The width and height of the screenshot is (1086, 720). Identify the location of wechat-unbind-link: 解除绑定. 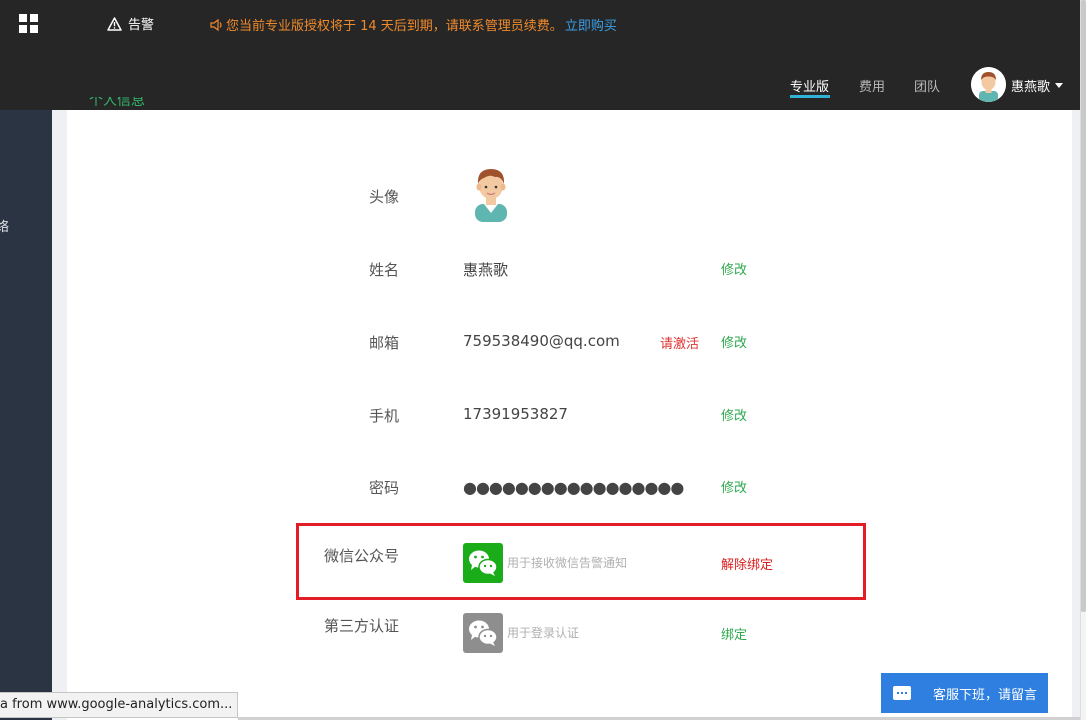
(747, 563).